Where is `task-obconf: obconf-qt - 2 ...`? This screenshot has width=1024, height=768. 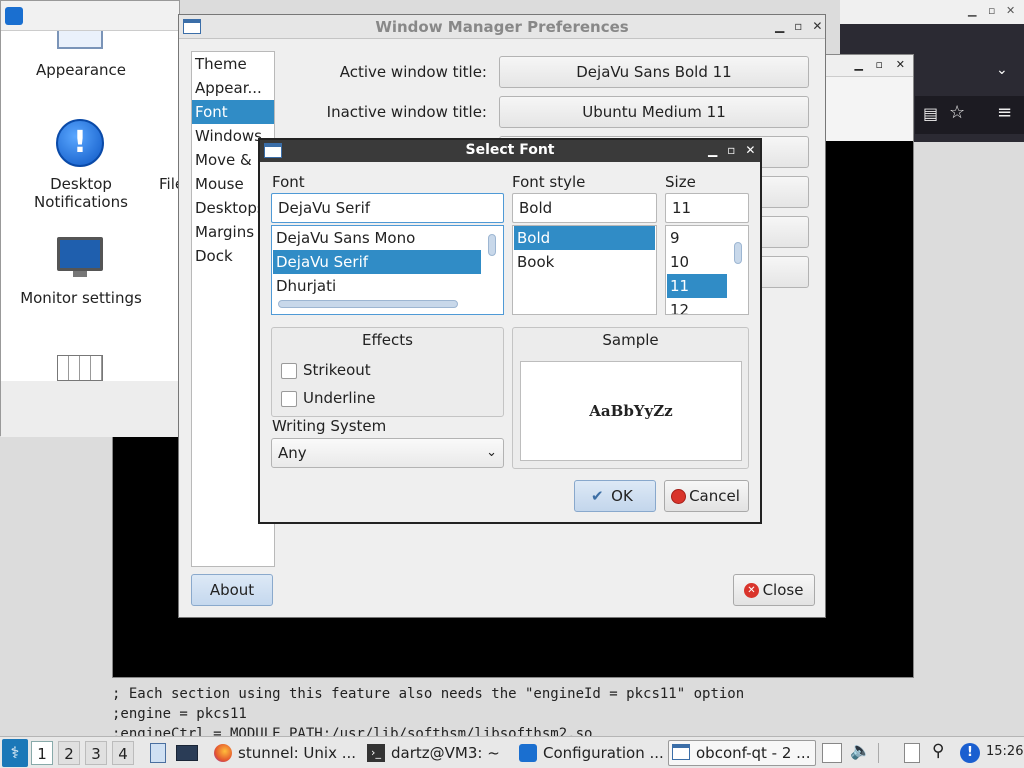 task-obconf: obconf-qt - 2 ... is located at coordinates (741, 753).